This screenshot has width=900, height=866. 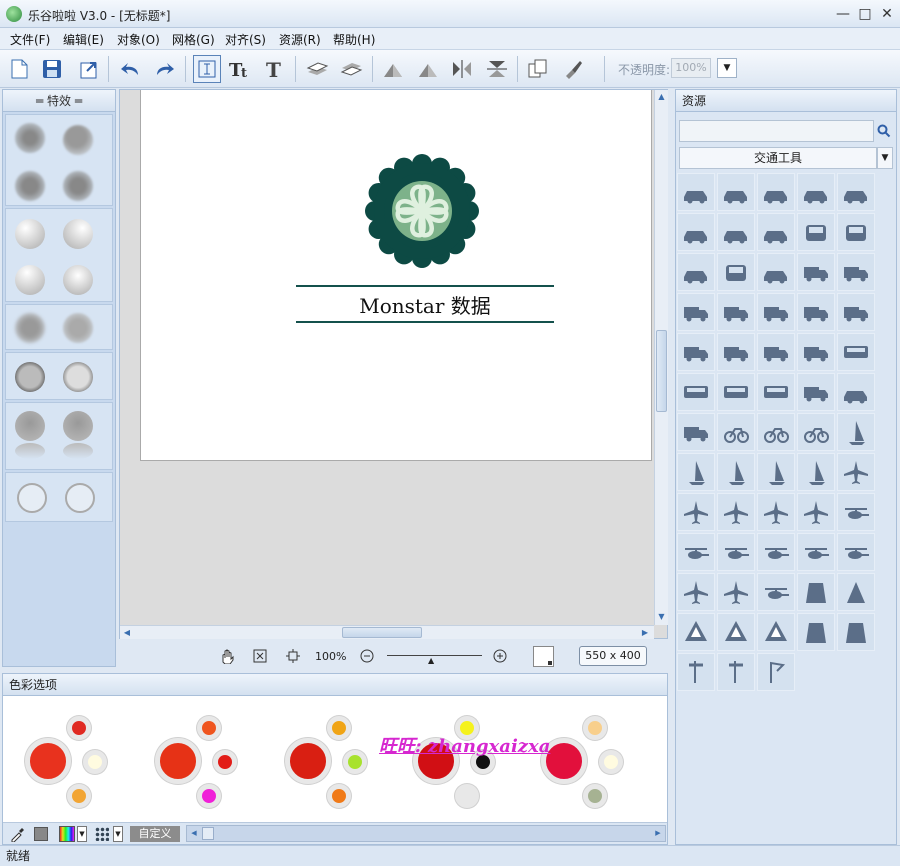 What do you see at coordinates (497, 69) in the screenshot?
I see `flip-vertical-button` at bounding box center [497, 69].